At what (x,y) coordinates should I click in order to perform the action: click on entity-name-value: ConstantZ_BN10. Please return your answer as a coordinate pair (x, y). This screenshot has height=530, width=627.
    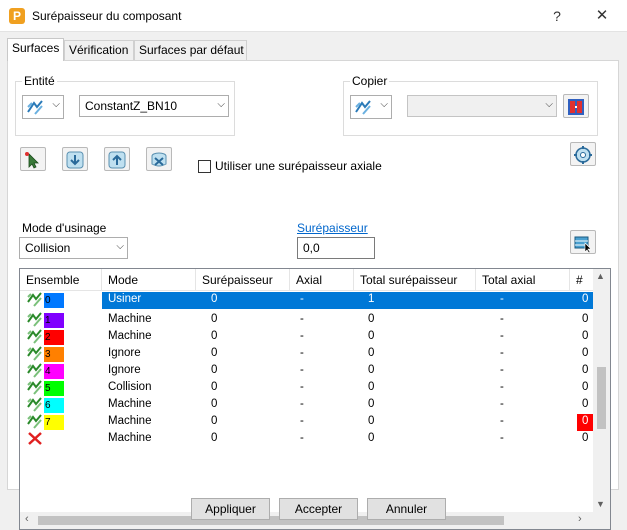
    Looking at the image, I should click on (131, 106).